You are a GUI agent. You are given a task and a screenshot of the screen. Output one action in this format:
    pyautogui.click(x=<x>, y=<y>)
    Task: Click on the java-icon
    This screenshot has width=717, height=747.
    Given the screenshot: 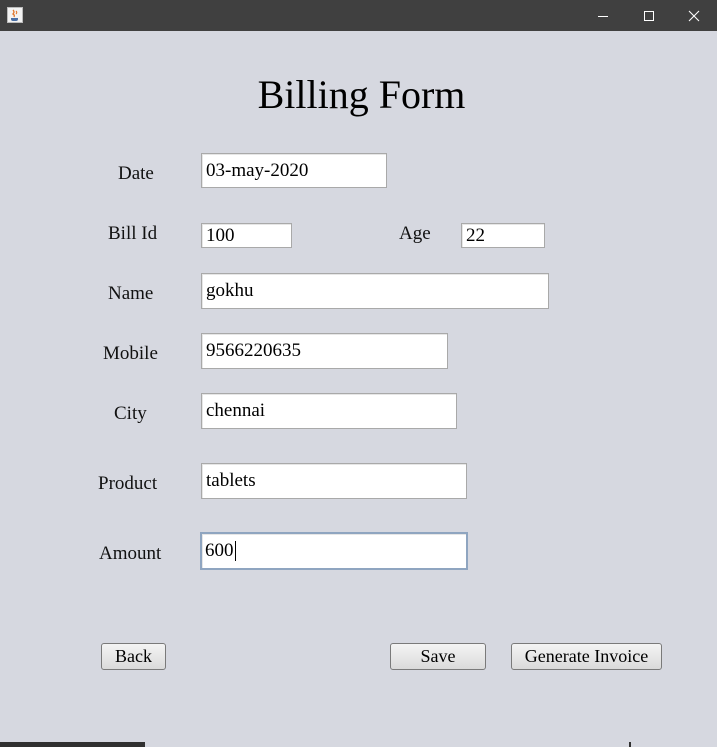 What is the action you would take?
    pyautogui.click(x=15, y=15)
    